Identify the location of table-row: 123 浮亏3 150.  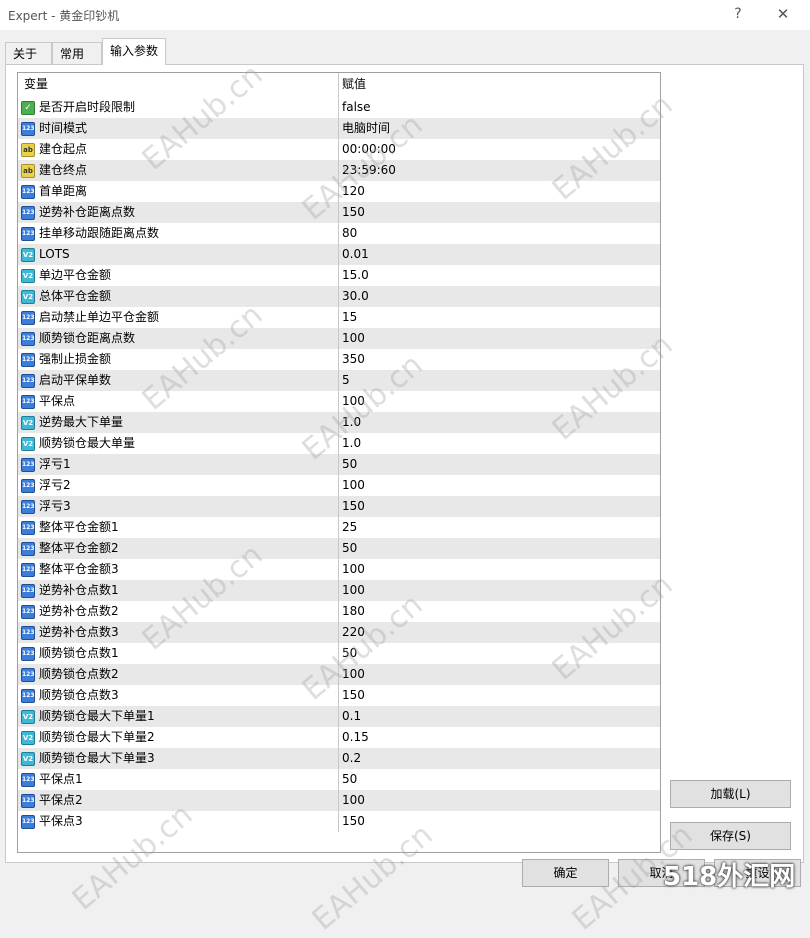
(339, 506).